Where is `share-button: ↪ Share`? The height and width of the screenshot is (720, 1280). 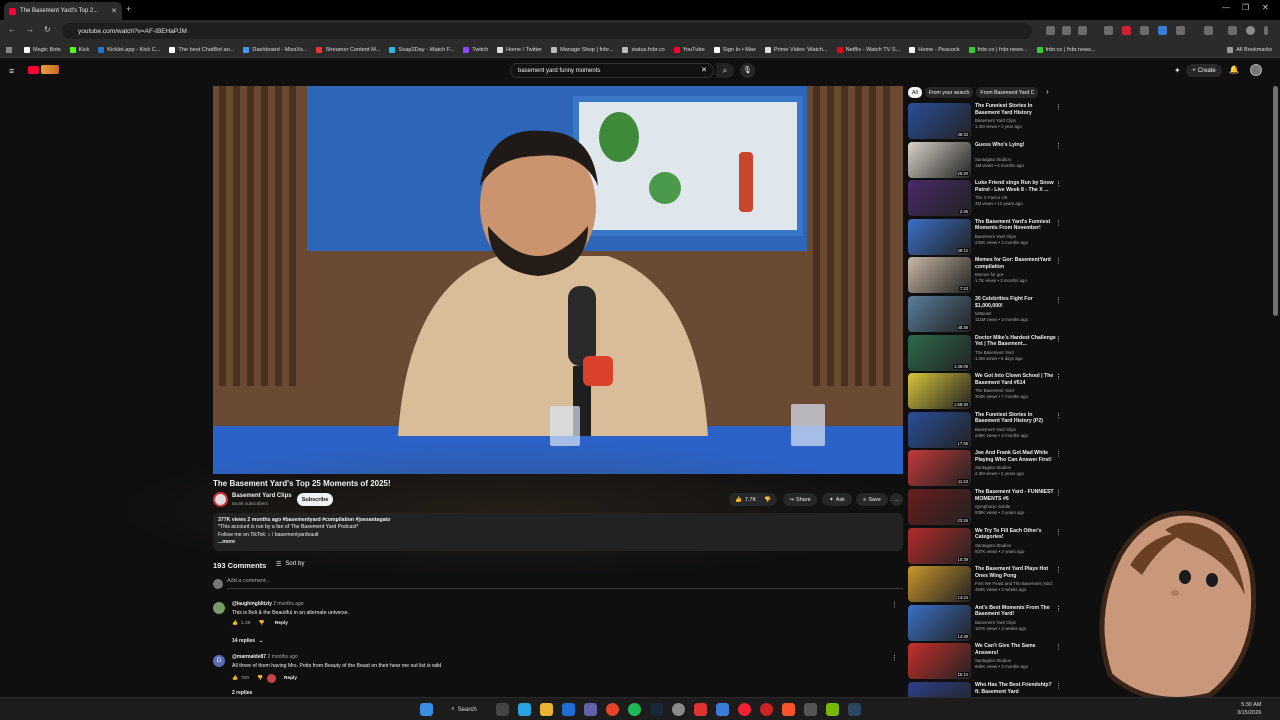 share-button: ↪ Share is located at coordinates (800, 499).